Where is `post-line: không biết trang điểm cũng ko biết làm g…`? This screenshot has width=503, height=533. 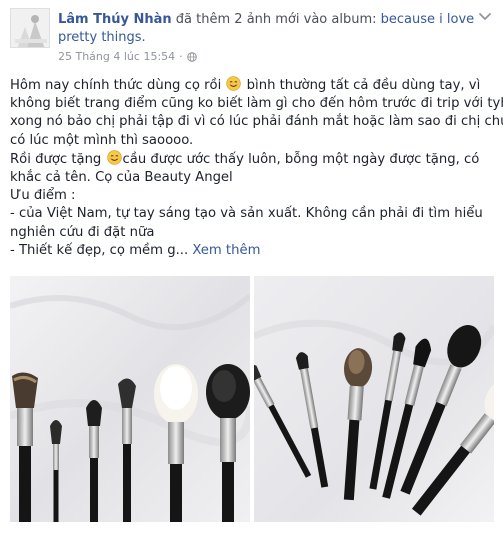 post-line: không biết trang điểm cũng ko biết làm g… is located at coordinates (256, 104).